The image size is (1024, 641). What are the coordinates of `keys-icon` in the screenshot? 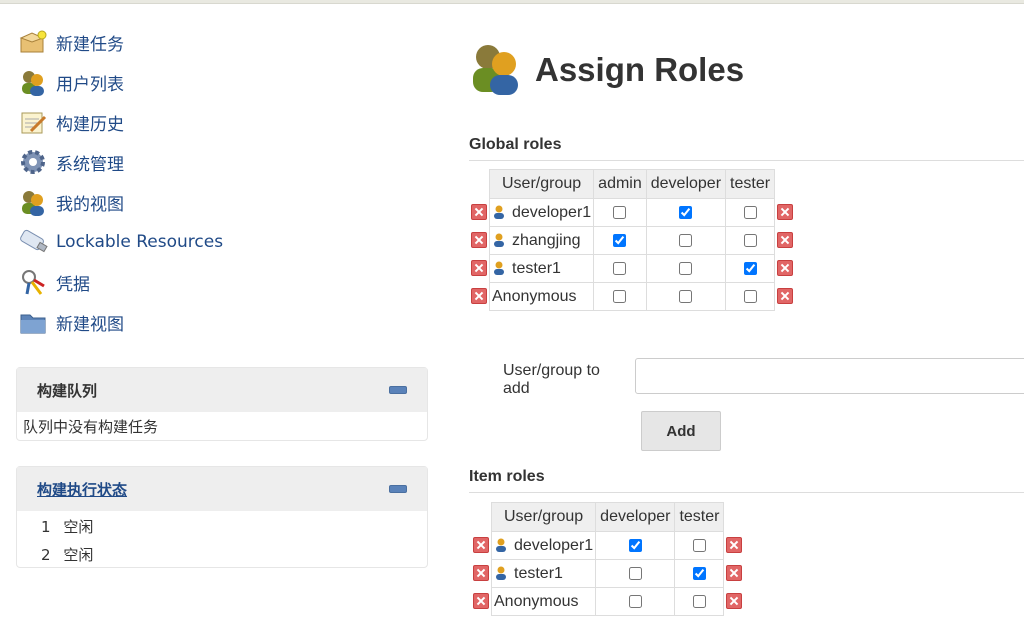 It's located at (33, 282).